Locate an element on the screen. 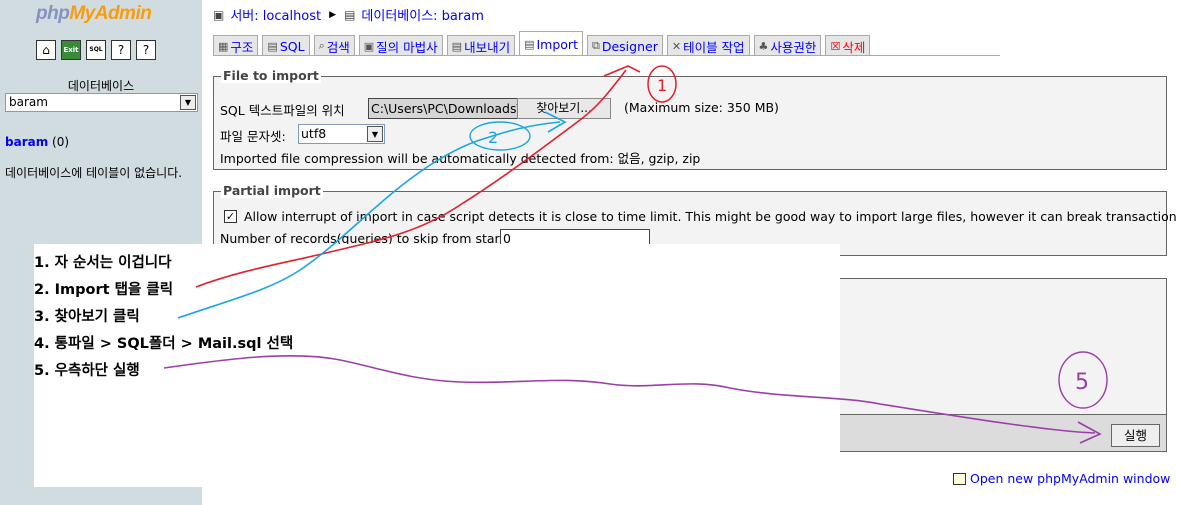 The height and width of the screenshot is (505, 1177). file-location-label: SQL 텍스트파일의 위치 is located at coordinates (282, 110).